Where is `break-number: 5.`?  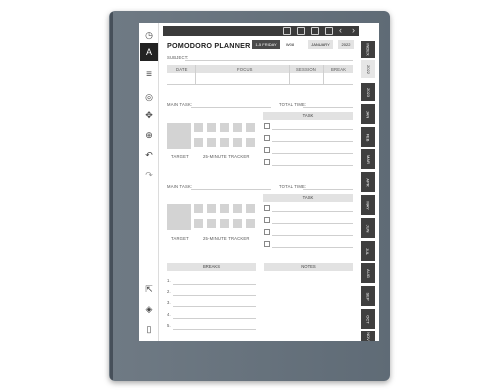 break-number: 5. is located at coordinates (169, 325).